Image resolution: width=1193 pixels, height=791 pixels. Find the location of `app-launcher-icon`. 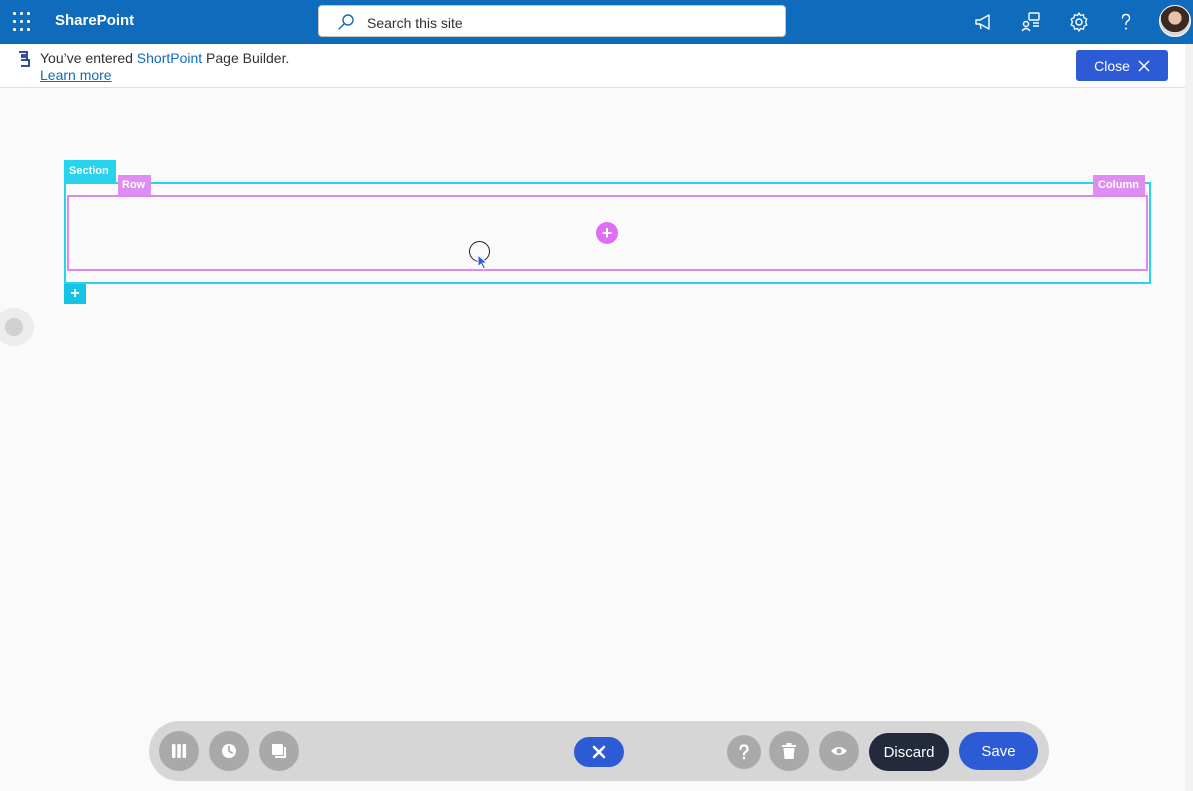

app-launcher-icon is located at coordinates (23, 22).